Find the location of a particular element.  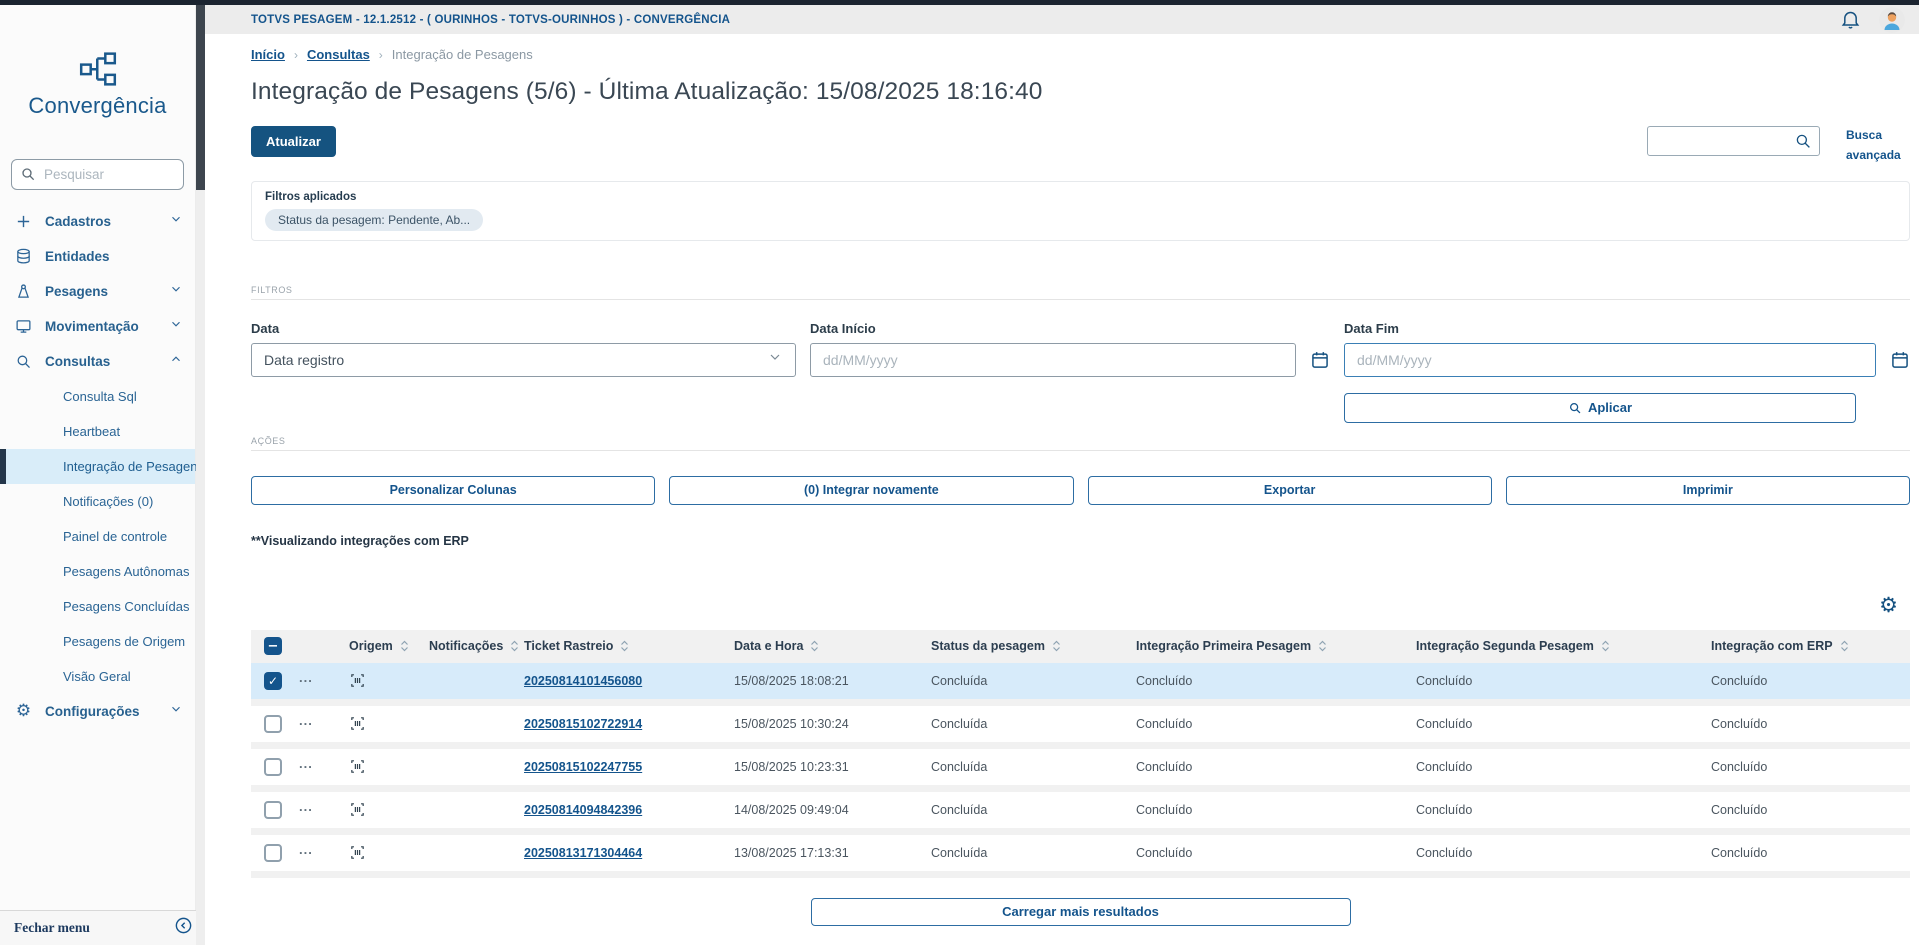

sidebar-item-painel-de-controle: Painel de controle is located at coordinates (97, 536).